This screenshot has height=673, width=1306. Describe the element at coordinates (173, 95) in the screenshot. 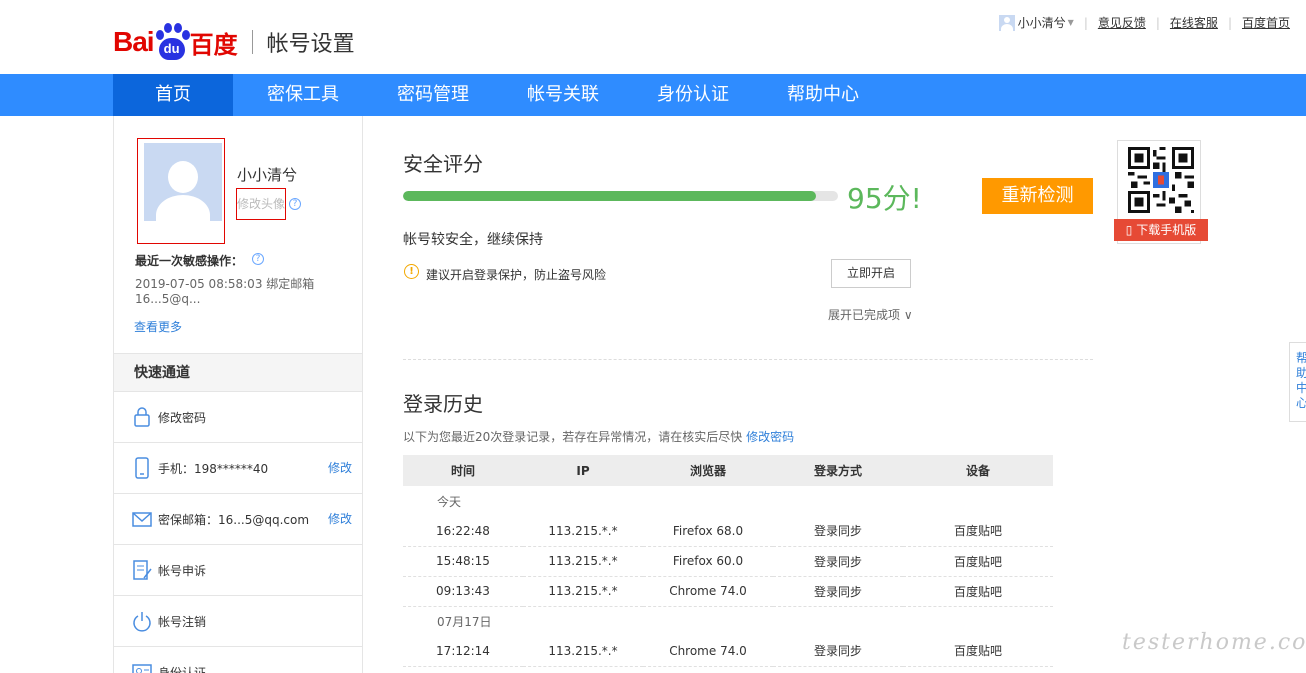

I see `nav-home: 首页` at that location.